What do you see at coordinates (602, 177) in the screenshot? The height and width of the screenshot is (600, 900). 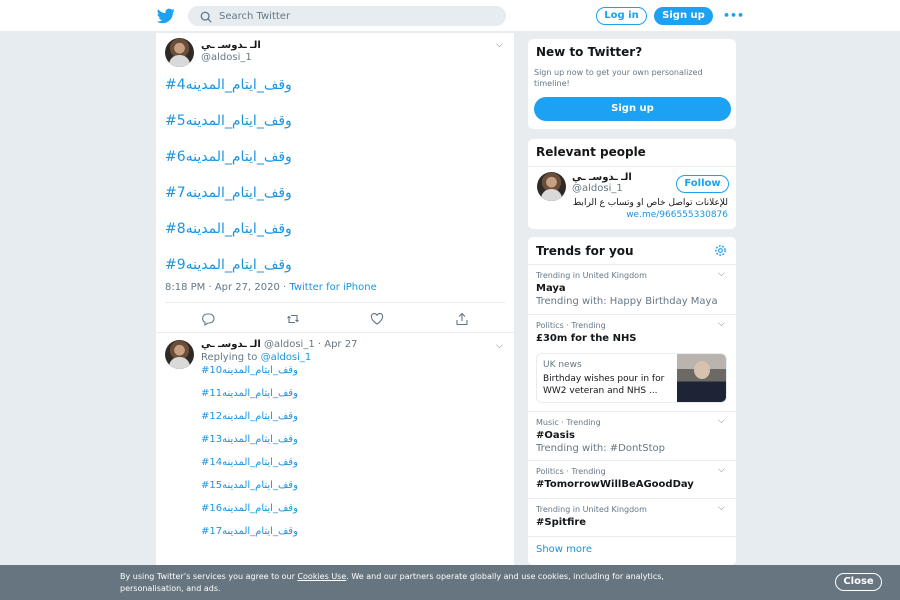 I see `person-name: الـ ـدوسـ ـي` at bounding box center [602, 177].